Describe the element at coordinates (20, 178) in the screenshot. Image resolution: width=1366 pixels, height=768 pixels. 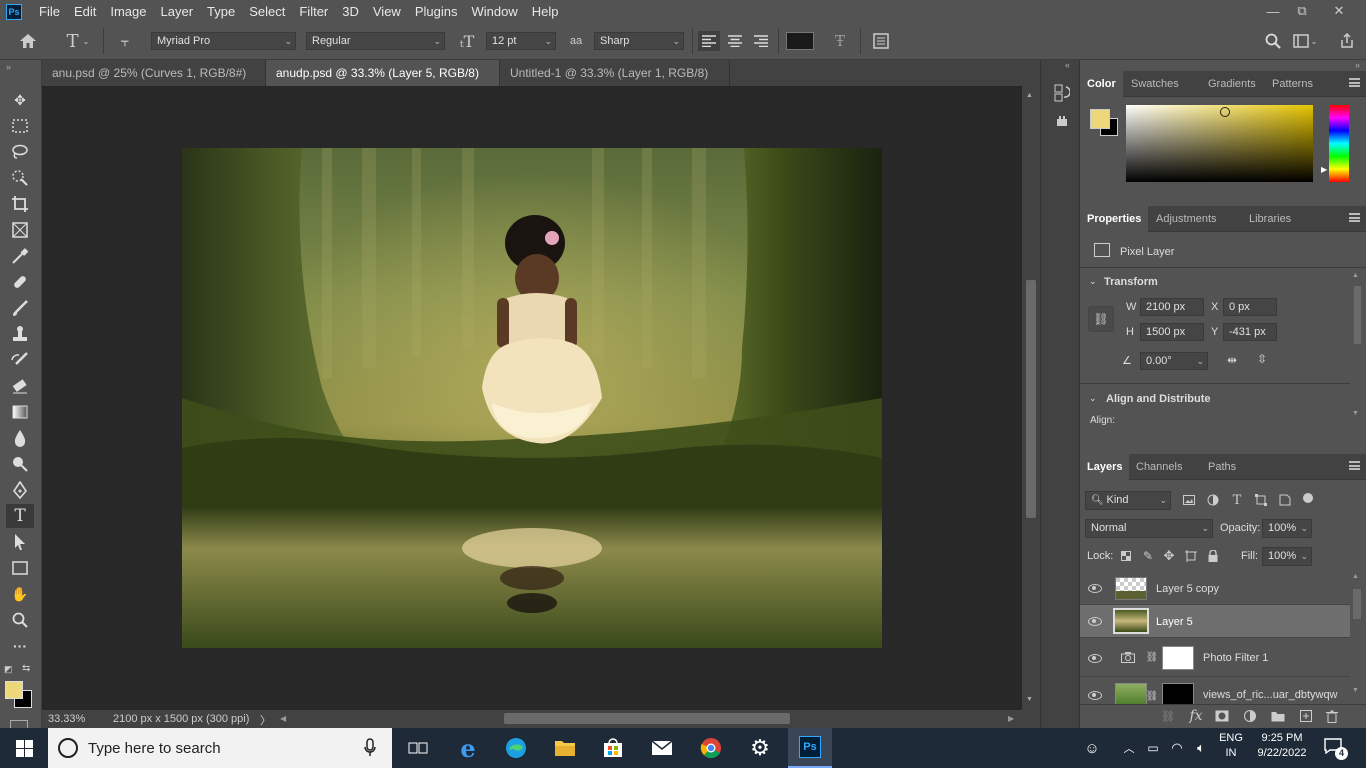
I see `quick-selection-tool-icon` at that location.